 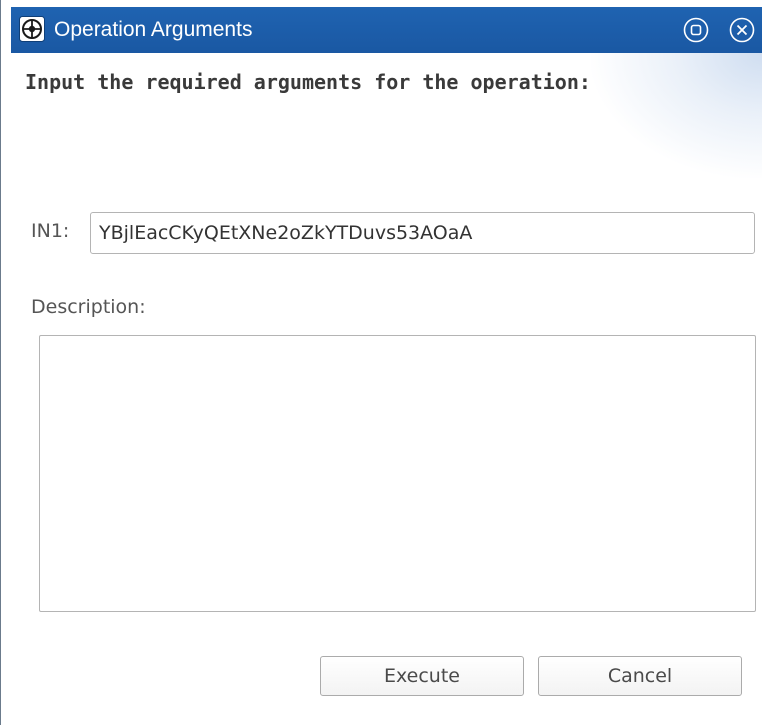 I want to click on title-bar: Operation Arguments, so click(x=386, y=30).